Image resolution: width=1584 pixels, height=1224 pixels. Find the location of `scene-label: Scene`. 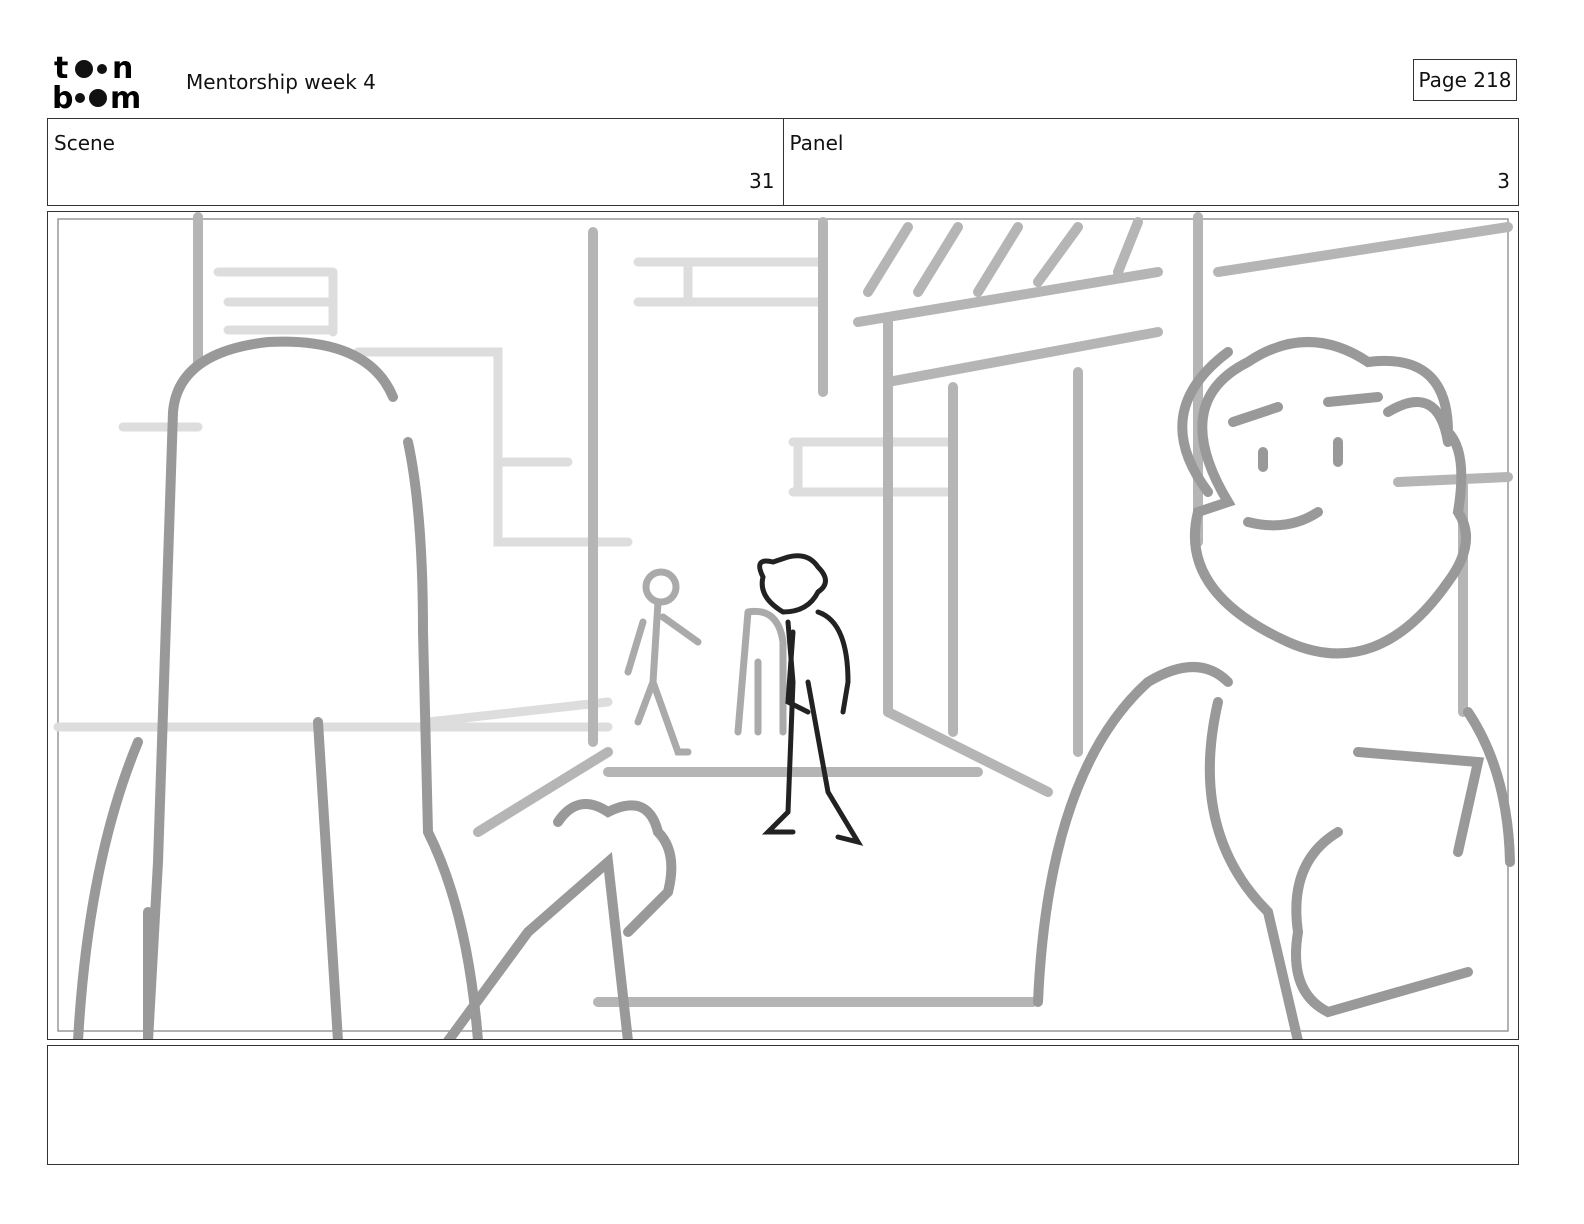

scene-label: Scene is located at coordinates (84, 143).